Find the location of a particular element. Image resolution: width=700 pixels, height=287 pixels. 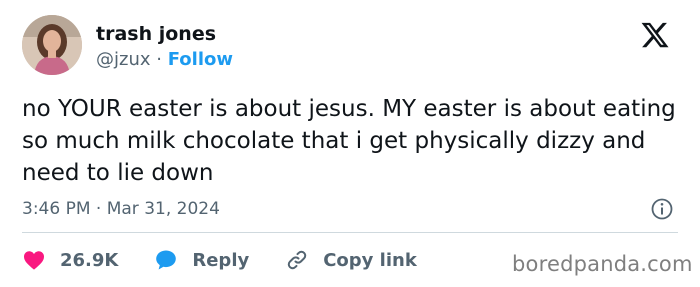

display-name: trash jones is located at coordinates (164, 34).